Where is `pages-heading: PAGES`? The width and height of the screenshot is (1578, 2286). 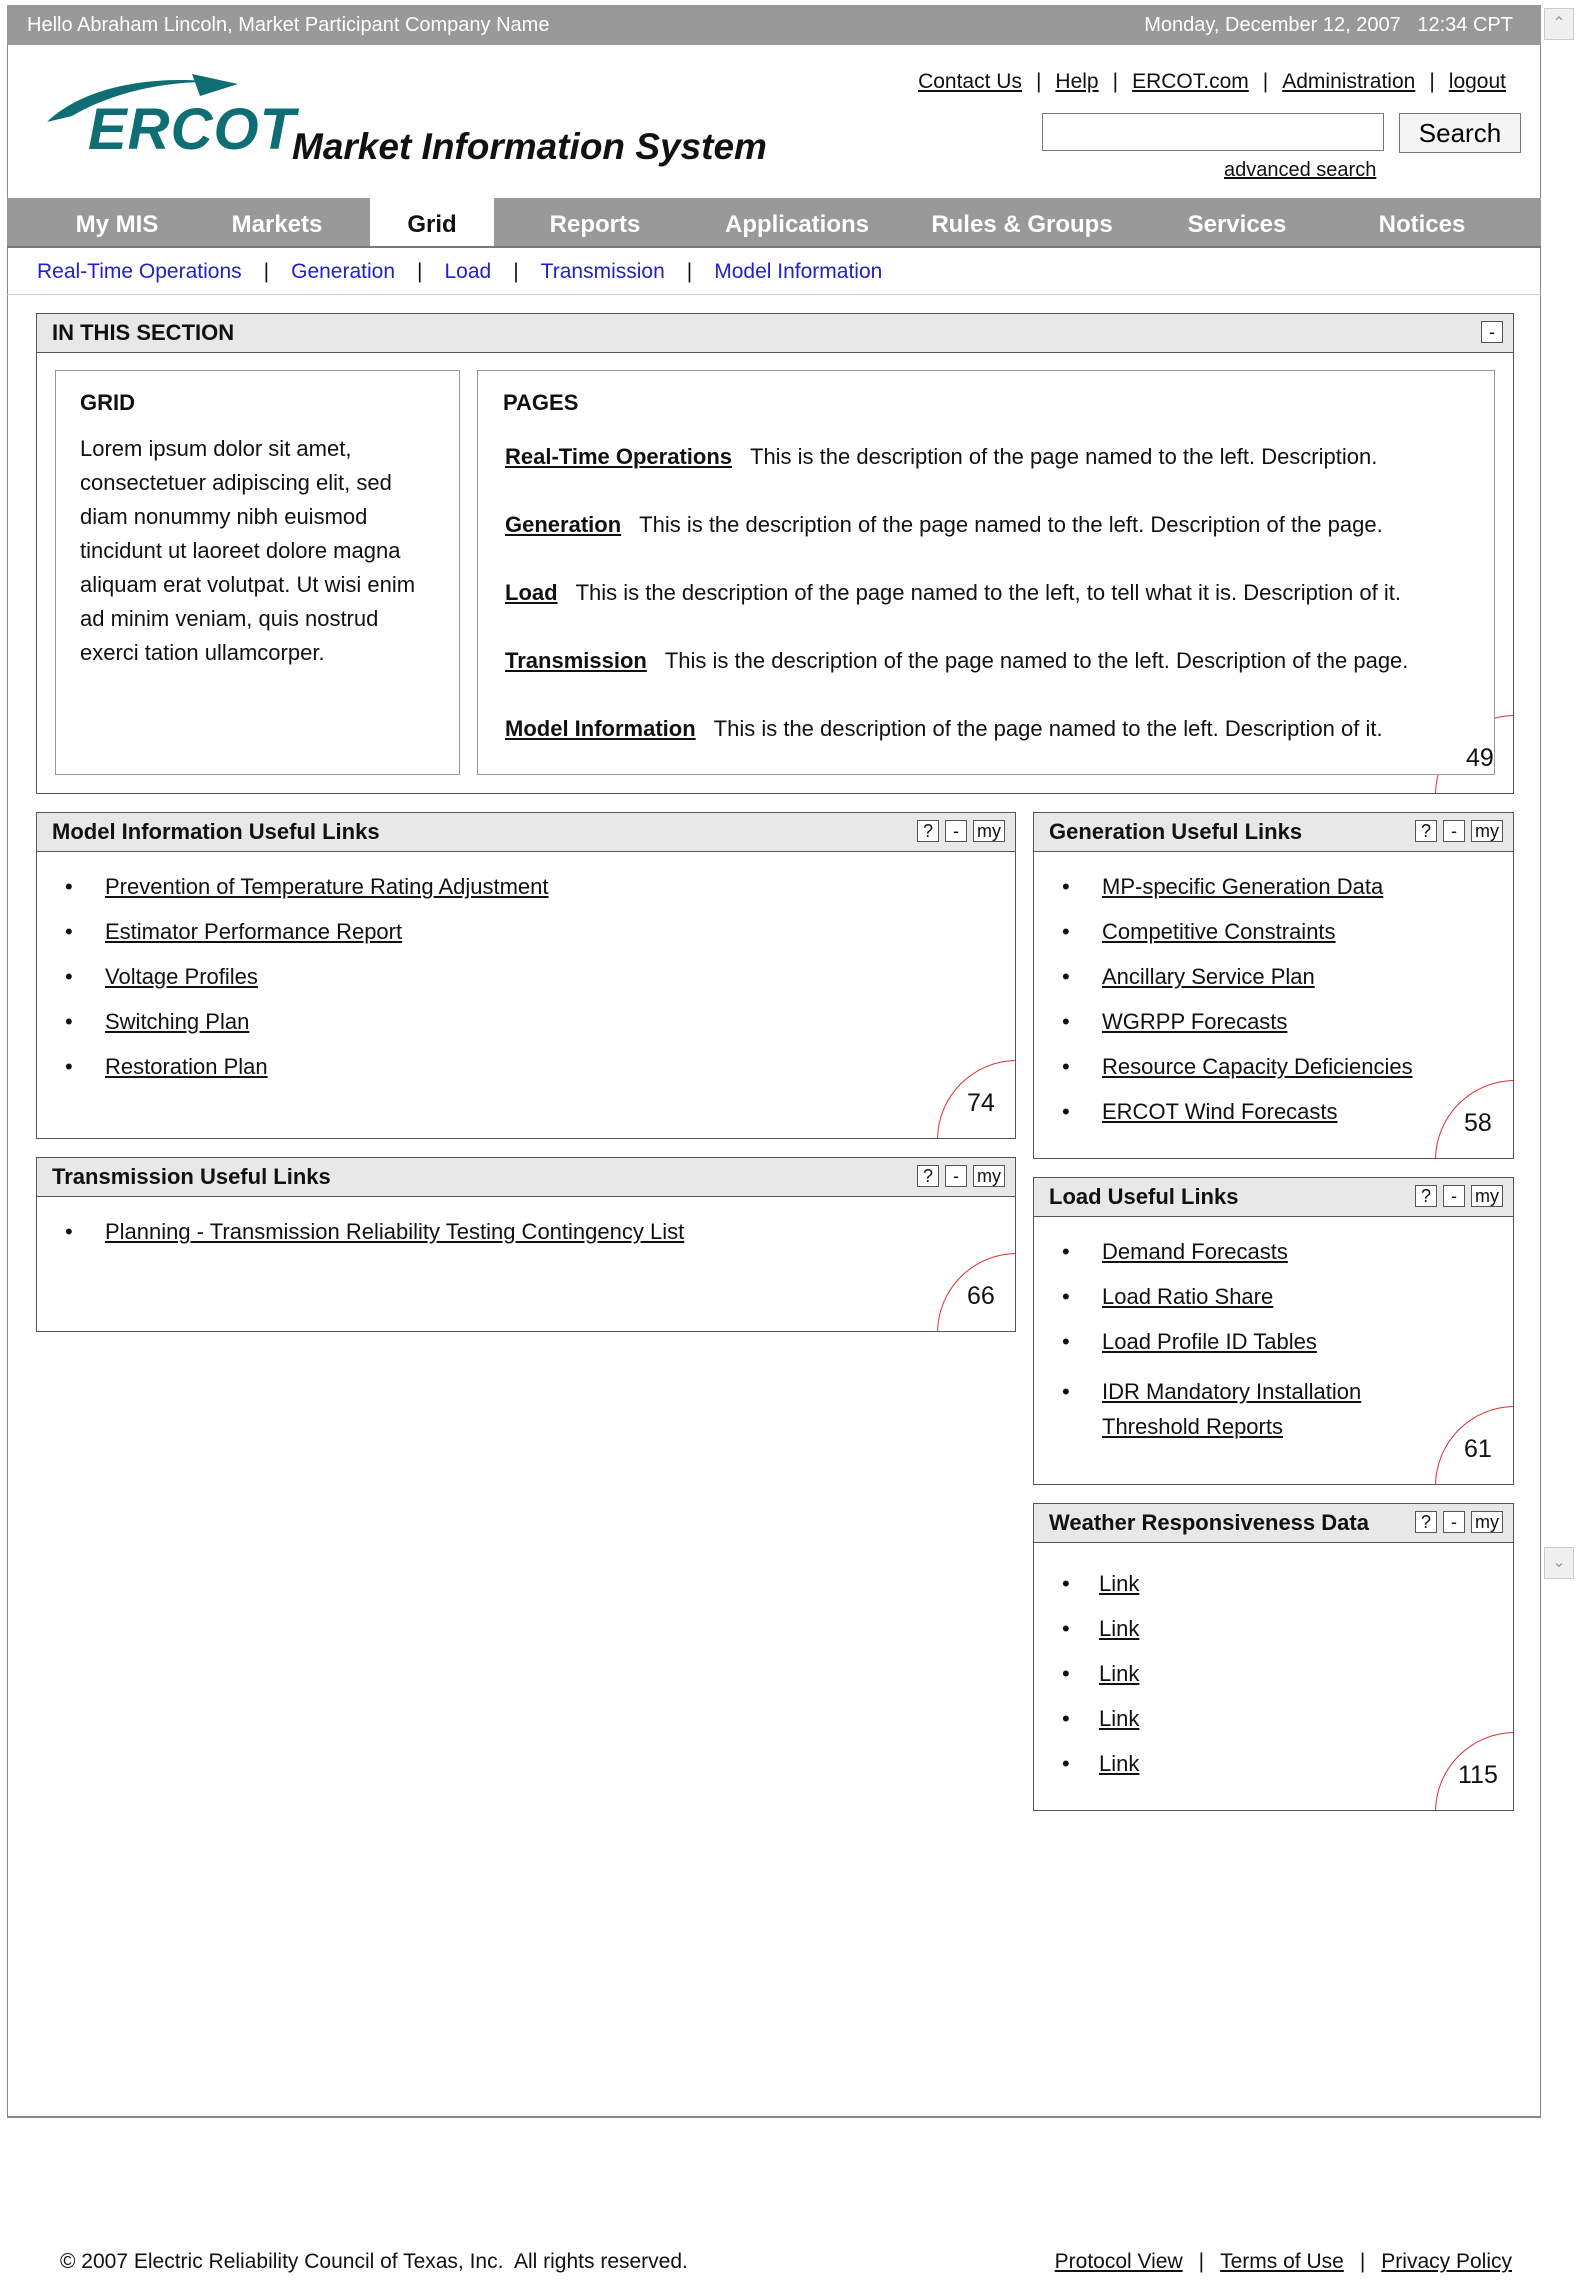
pages-heading: PAGES is located at coordinates (541, 402).